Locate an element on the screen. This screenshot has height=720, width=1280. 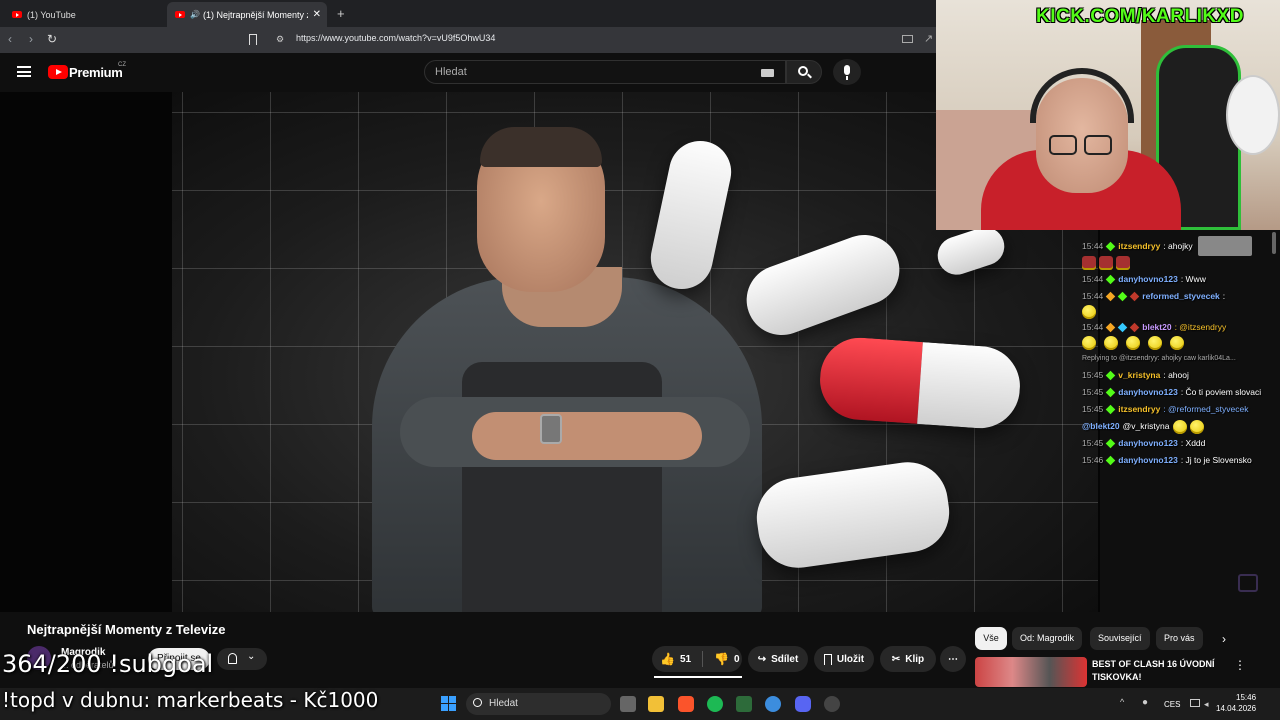
watch-icon is located at coordinates (551, 429).